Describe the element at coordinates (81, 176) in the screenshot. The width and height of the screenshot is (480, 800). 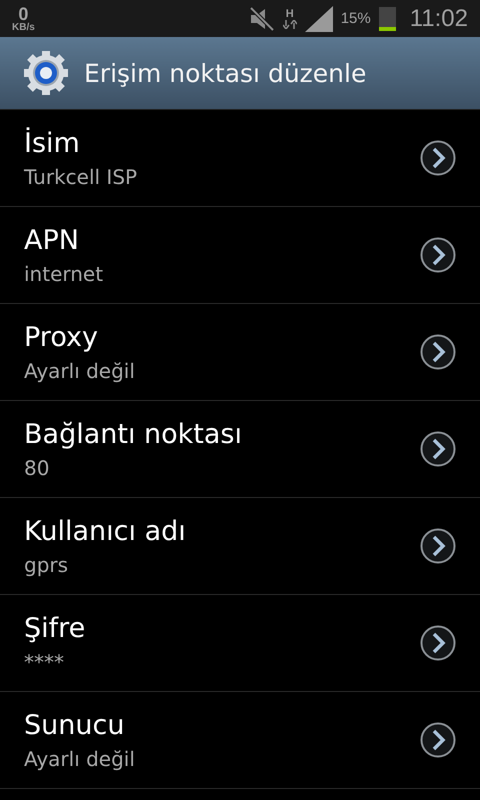
I see `setting-value: Turkcell ISP` at that location.